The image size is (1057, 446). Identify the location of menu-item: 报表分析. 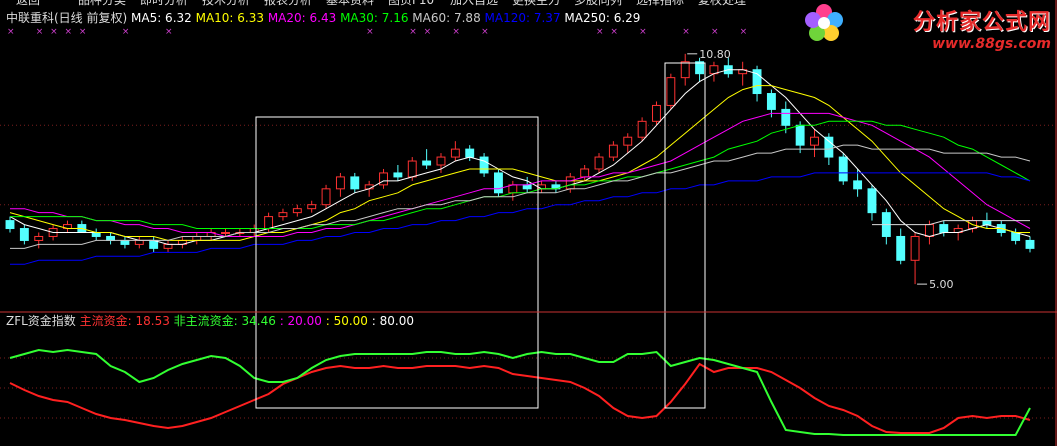
(288, 4).